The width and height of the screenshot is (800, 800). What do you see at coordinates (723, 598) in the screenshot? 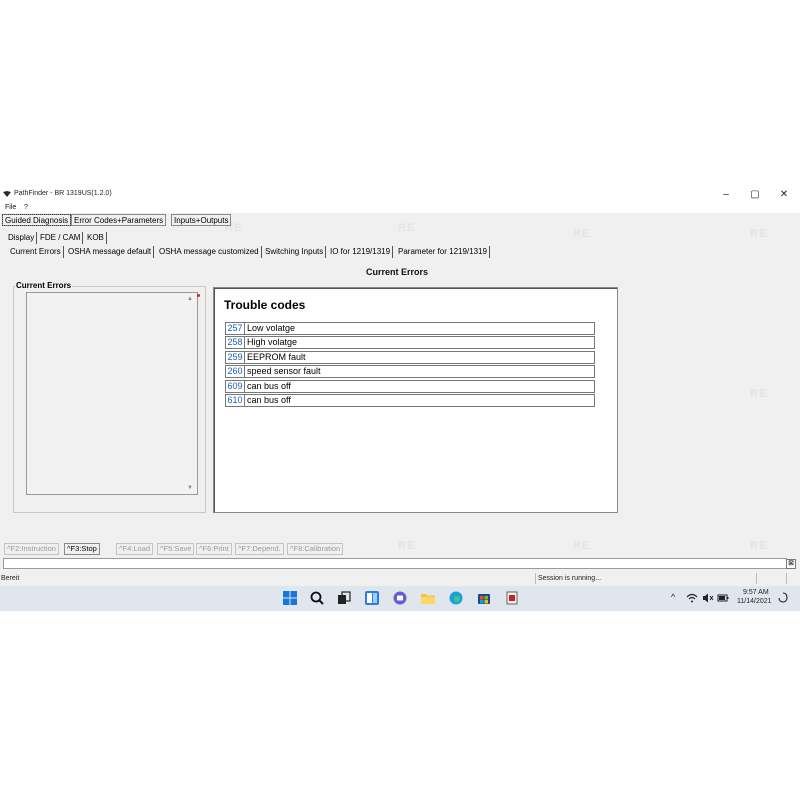
I see `battery-icon` at bounding box center [723, 598].